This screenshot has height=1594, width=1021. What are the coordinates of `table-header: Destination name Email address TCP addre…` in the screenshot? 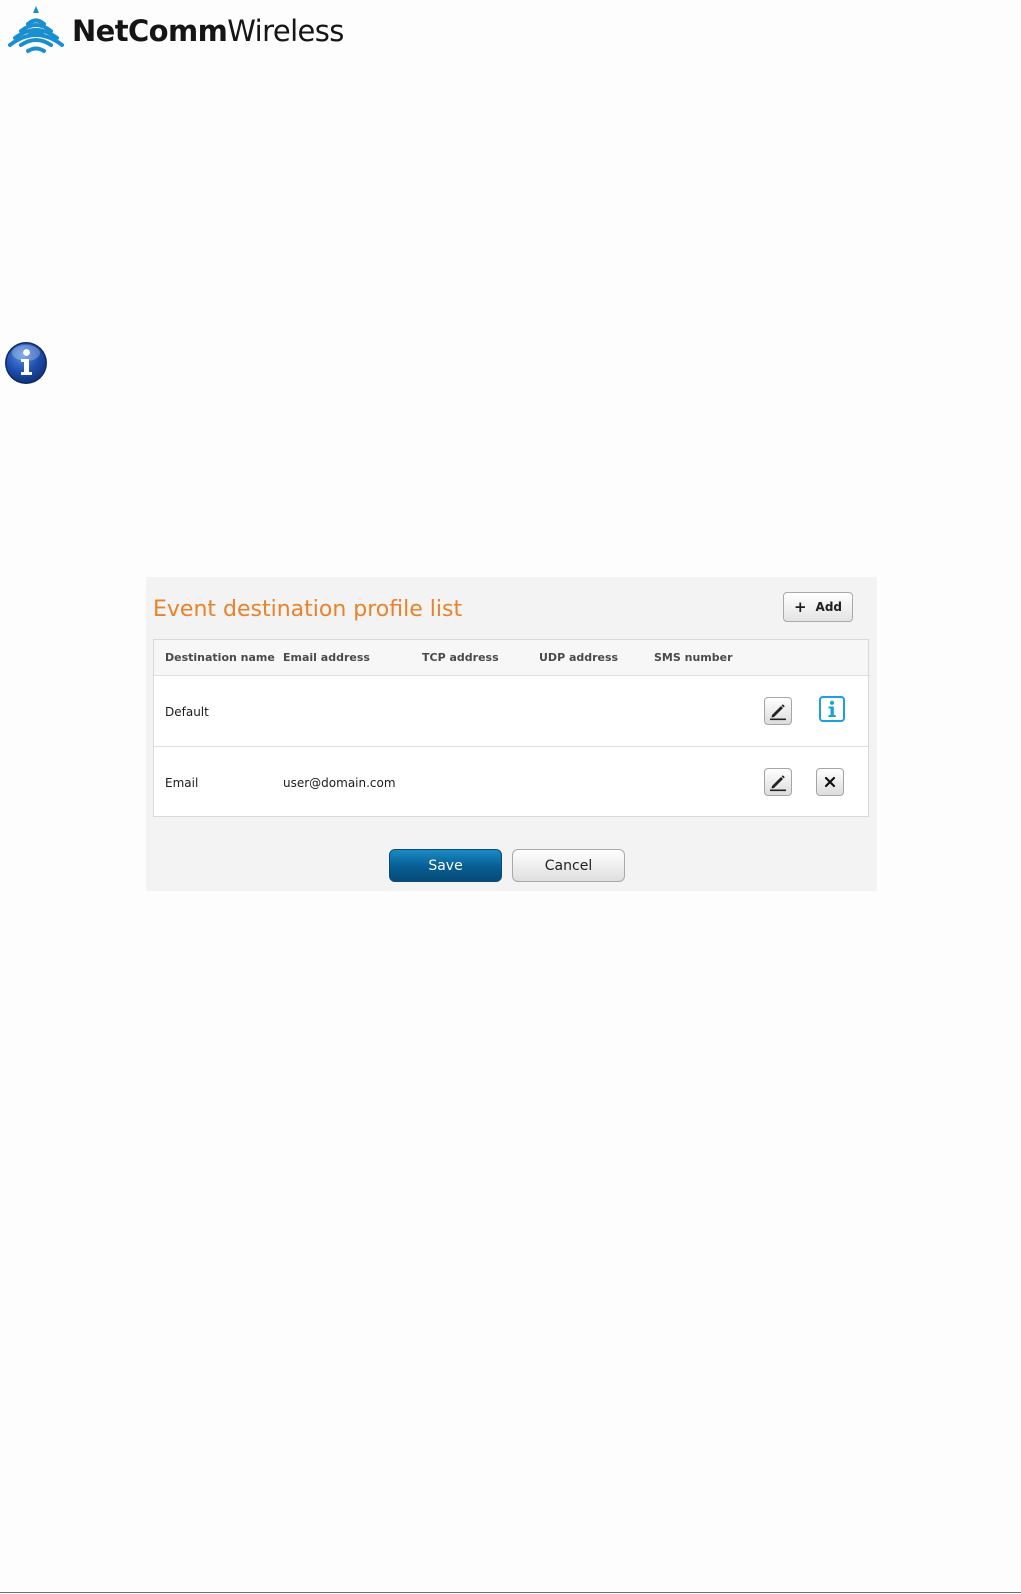 It's located at (511, 658).